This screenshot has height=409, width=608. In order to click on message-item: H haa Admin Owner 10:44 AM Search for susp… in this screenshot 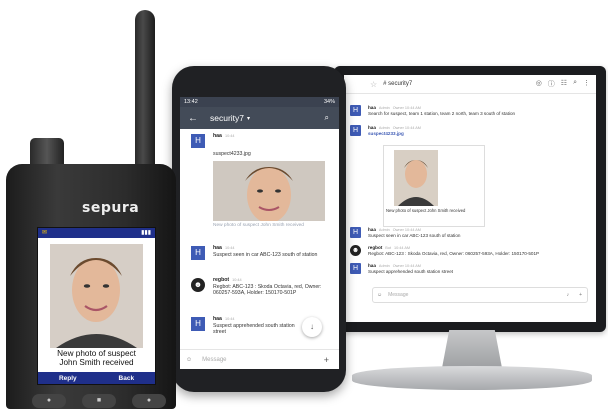, I will do `click(464, 111)`.